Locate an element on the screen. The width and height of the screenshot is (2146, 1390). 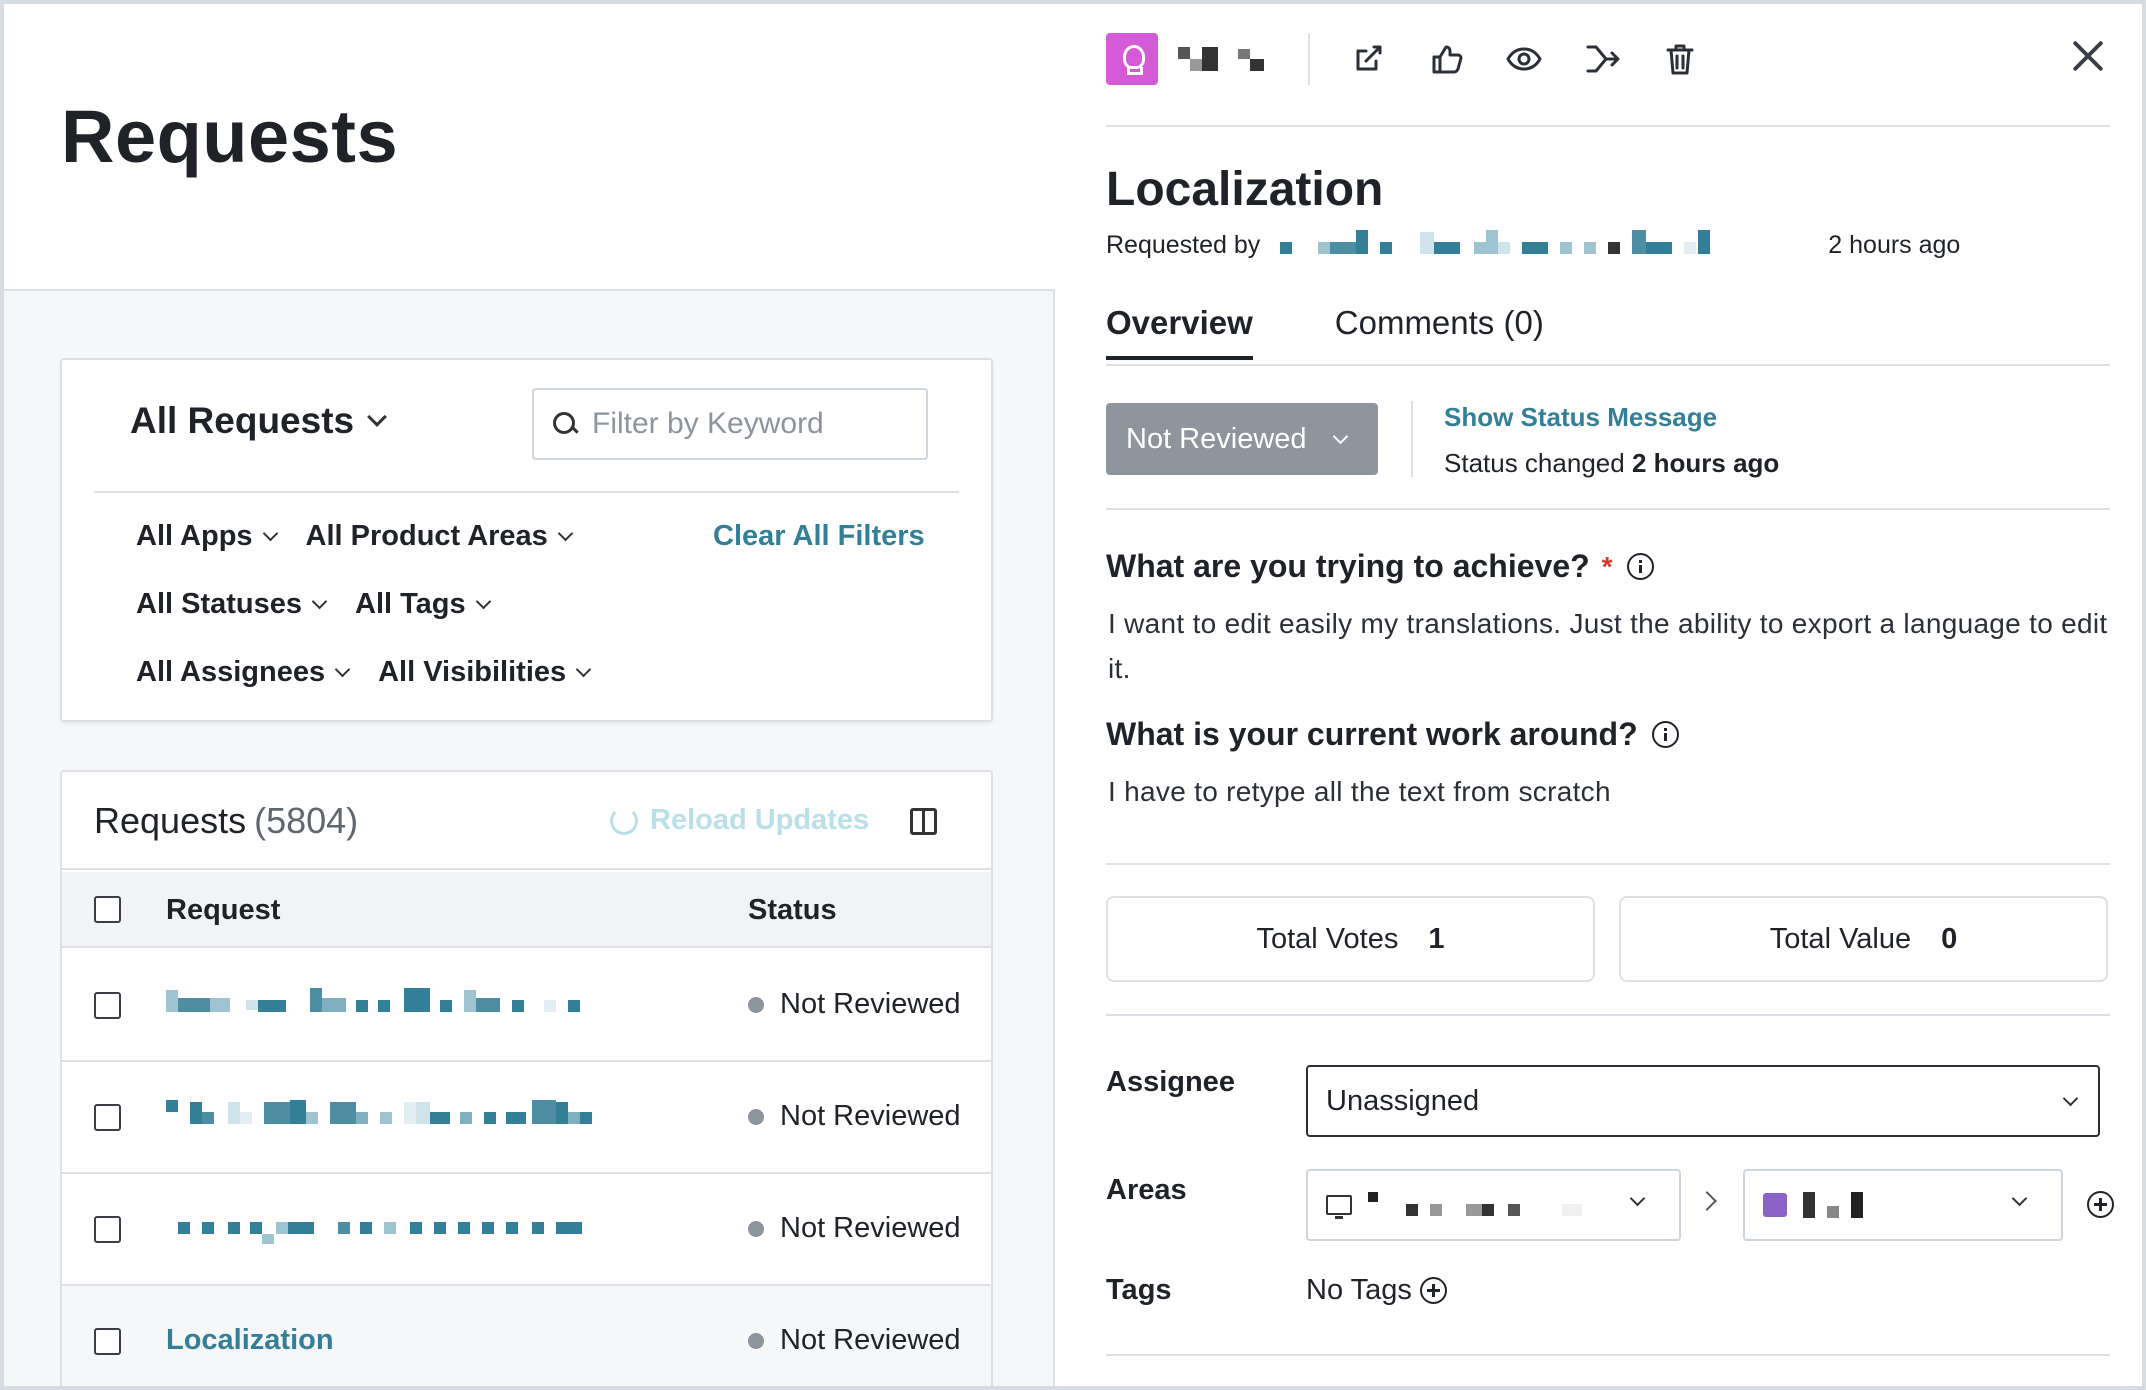
reload-updates-button: Reload Updates is located at coordinates (739, 820).